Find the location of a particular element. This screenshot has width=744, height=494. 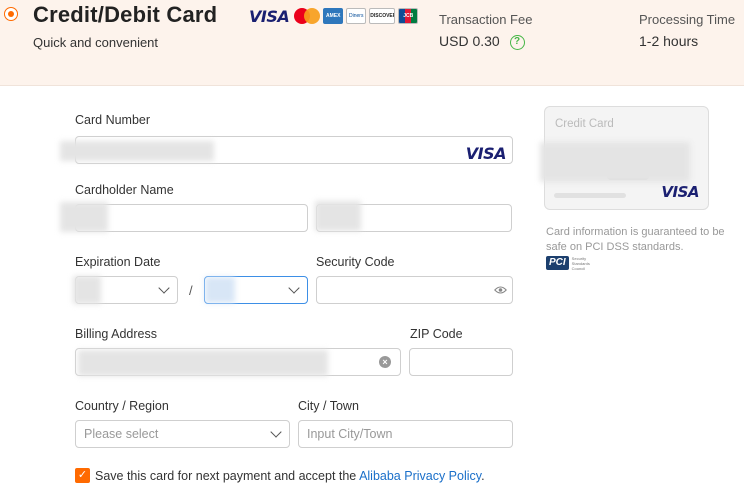

country-placeholder: Please select is located at coordinates (121, 434).